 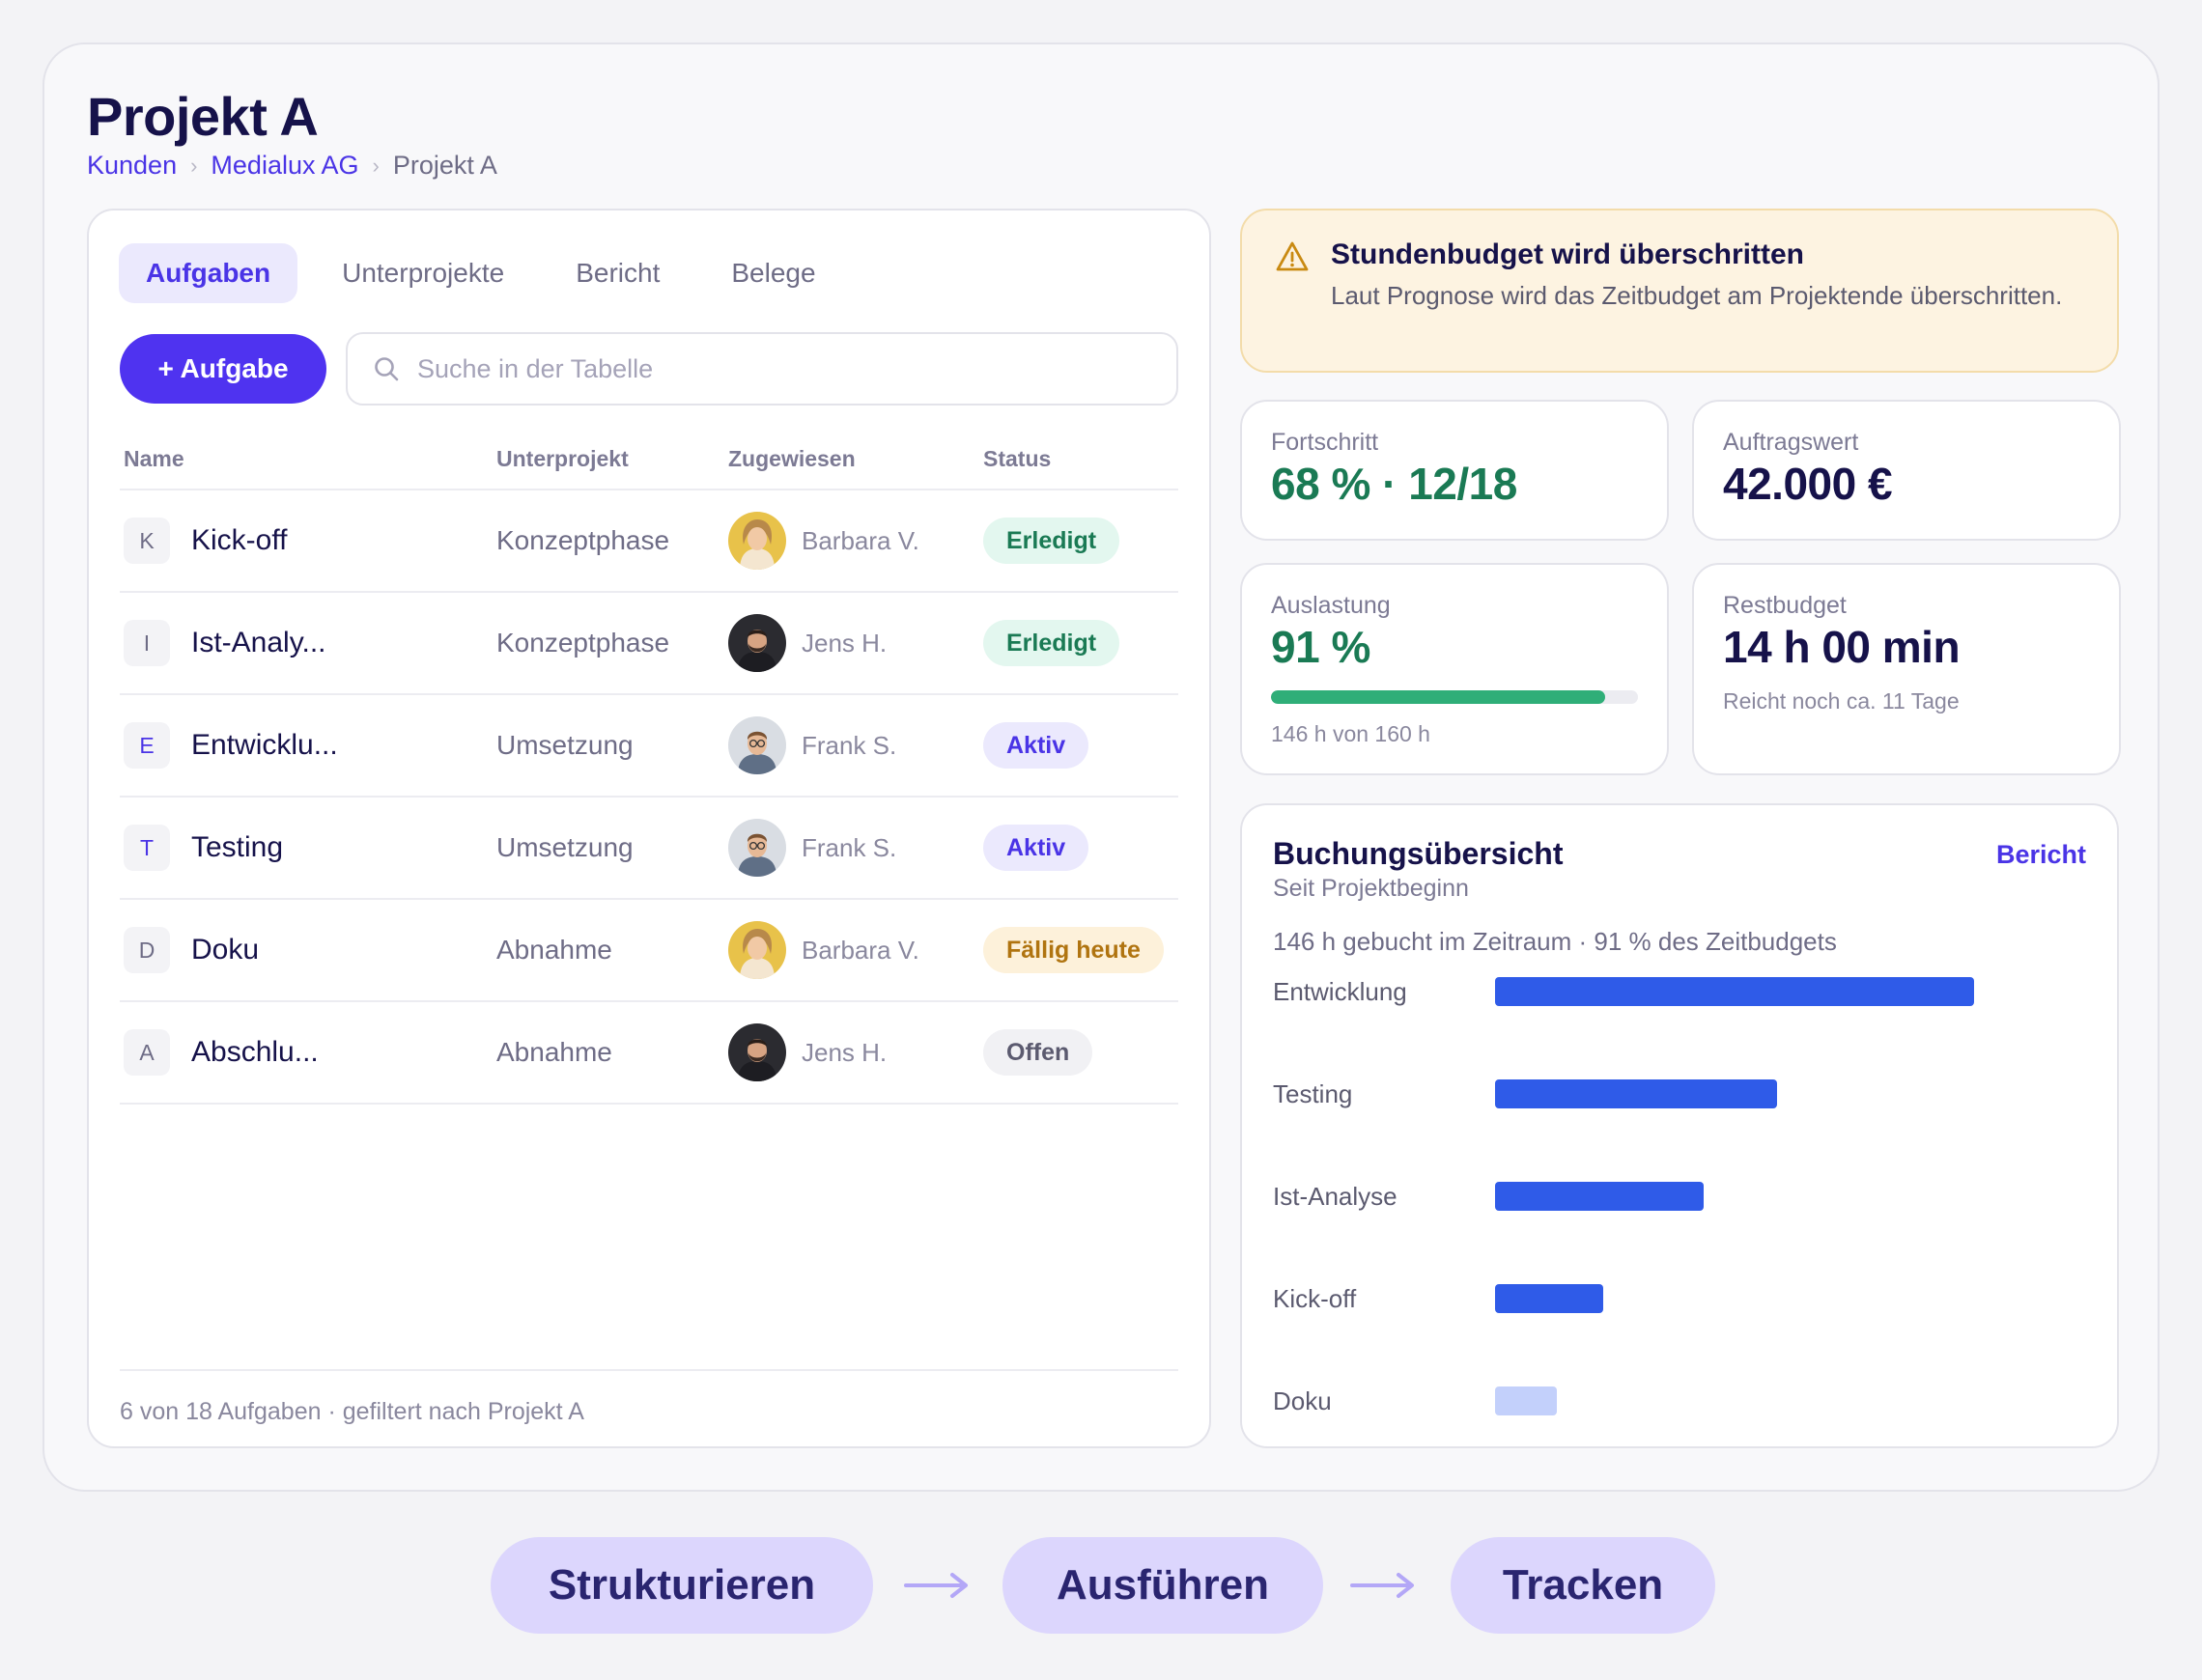 I want to click on bar-label: Ist-Analyse, so click(x=1335, y=1196).